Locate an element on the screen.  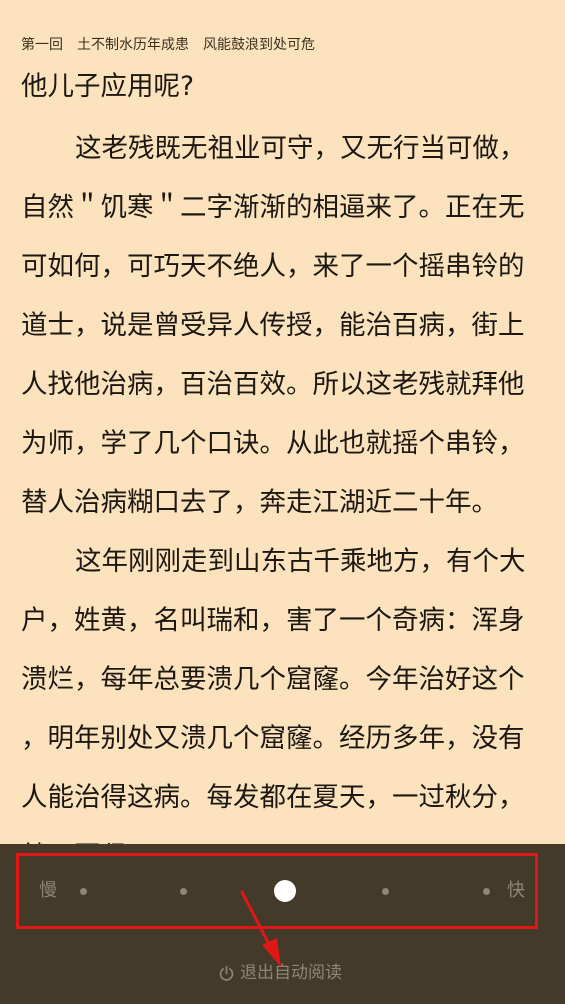
text-line: 就不要紧了。 is located at coordinates (284, 836).